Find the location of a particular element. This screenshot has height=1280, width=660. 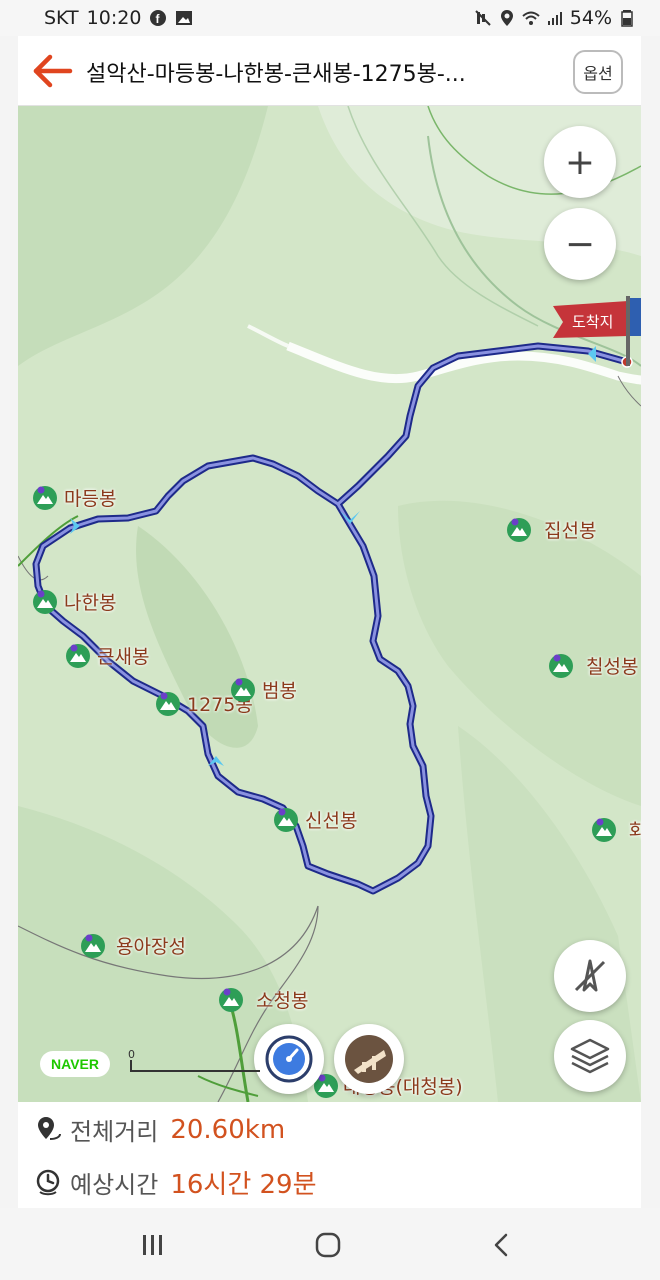

elevation-button is located at coordinates (369, 1059).